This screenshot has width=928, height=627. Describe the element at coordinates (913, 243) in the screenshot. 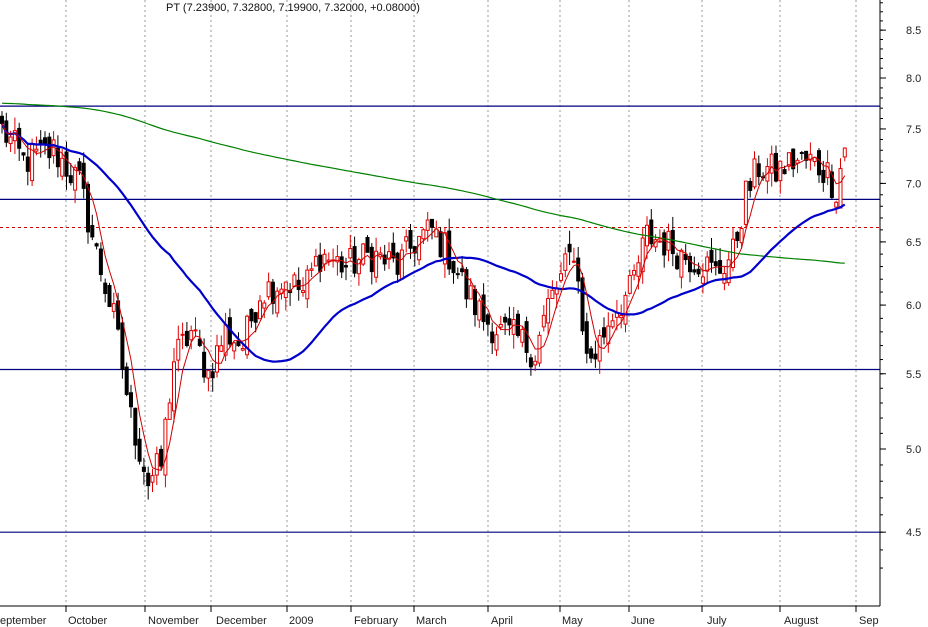

I see `y-label-4: 6.5` at that location.